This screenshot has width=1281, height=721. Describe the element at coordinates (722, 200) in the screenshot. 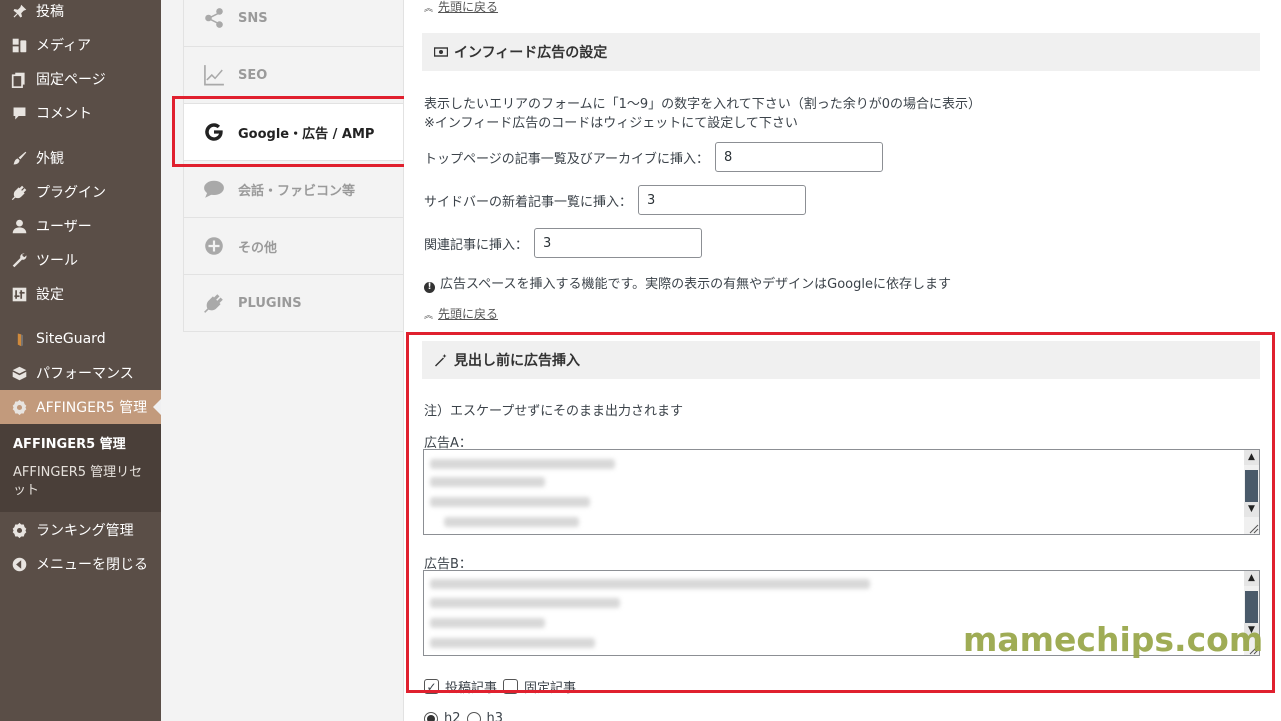

I see `infeed-sidebar-input` at that location.